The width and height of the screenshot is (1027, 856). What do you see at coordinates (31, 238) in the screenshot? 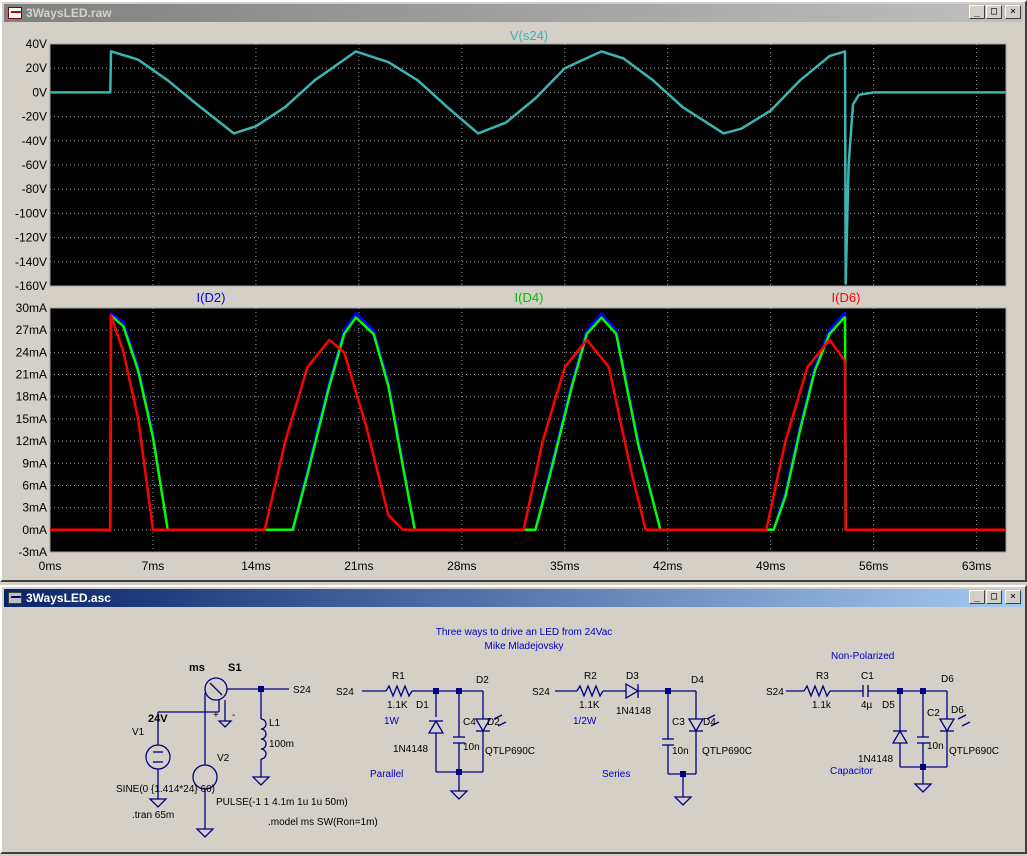
I see `y-tick-label: -120V` at bounding box center [31, 238].